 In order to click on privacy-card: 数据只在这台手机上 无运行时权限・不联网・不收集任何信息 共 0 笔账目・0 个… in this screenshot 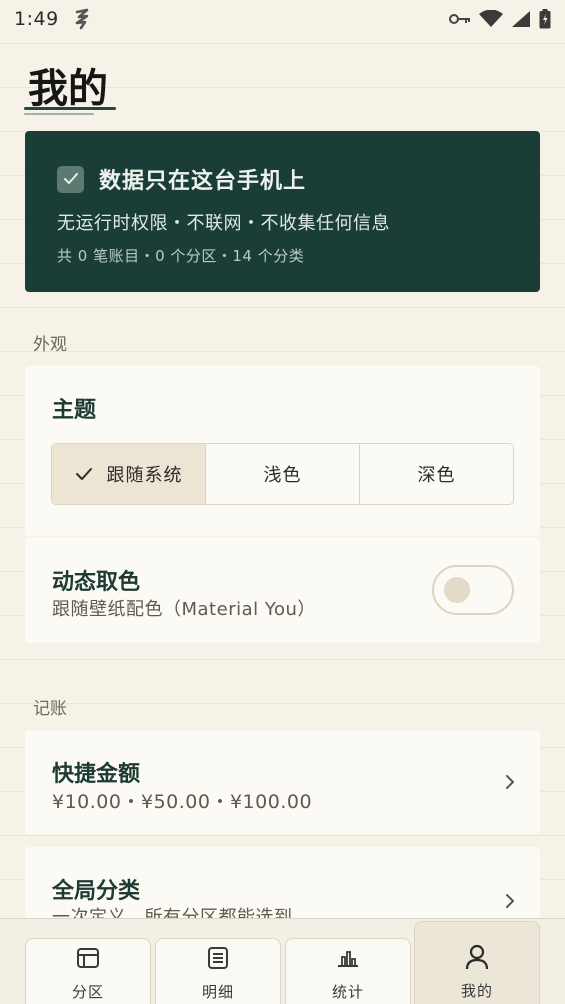, I will do `click(282, 211)`.